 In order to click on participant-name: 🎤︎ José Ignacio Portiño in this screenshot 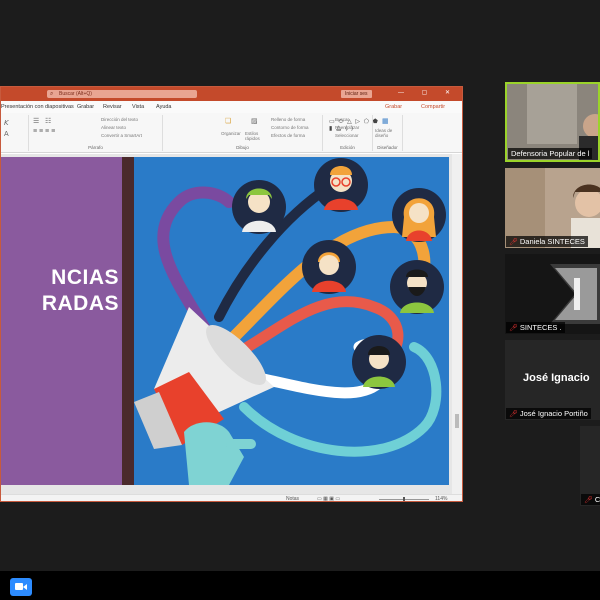, I will do `click(548, 413)`.